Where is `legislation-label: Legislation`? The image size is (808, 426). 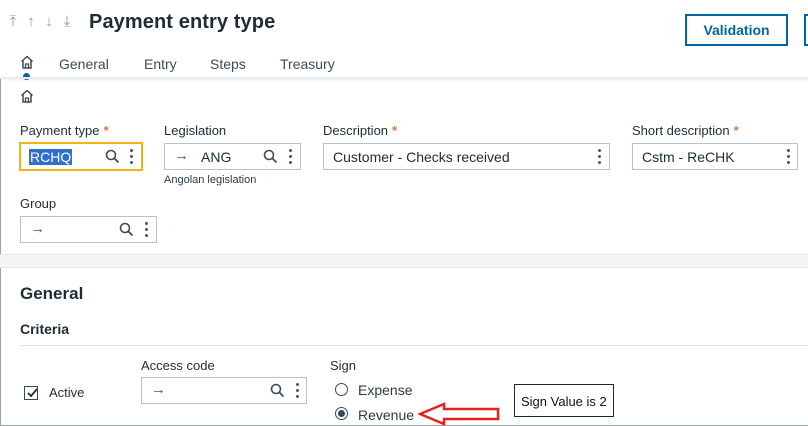 legislation-label: Legislation is located at coordinates (195, 130).